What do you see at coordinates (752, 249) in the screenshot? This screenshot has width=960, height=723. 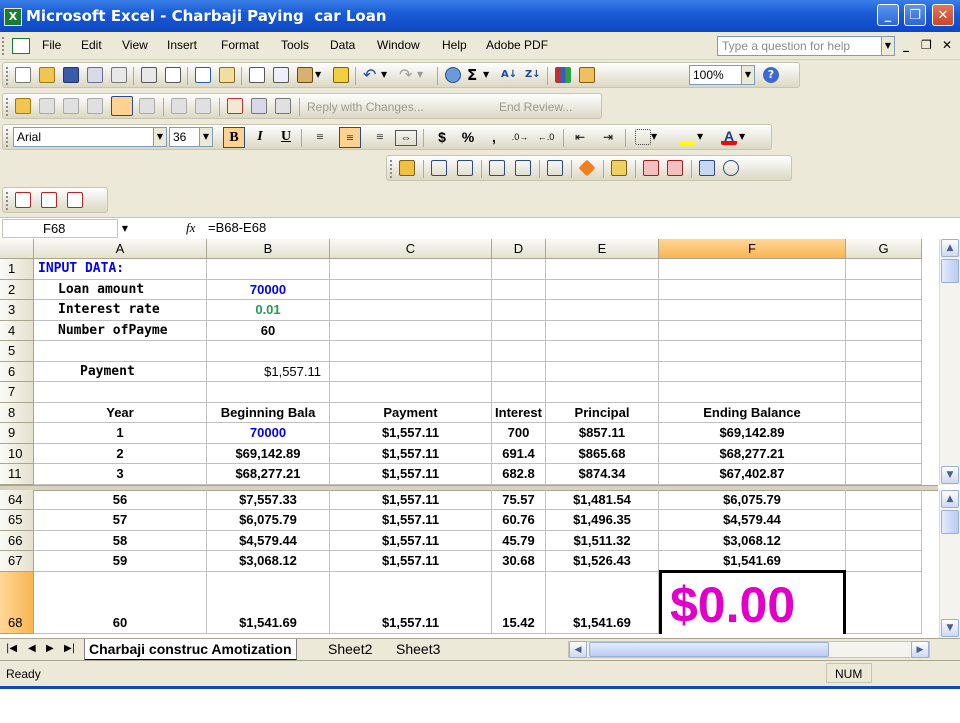 I see `column-header-f: F` at bounding box center [752, 249].